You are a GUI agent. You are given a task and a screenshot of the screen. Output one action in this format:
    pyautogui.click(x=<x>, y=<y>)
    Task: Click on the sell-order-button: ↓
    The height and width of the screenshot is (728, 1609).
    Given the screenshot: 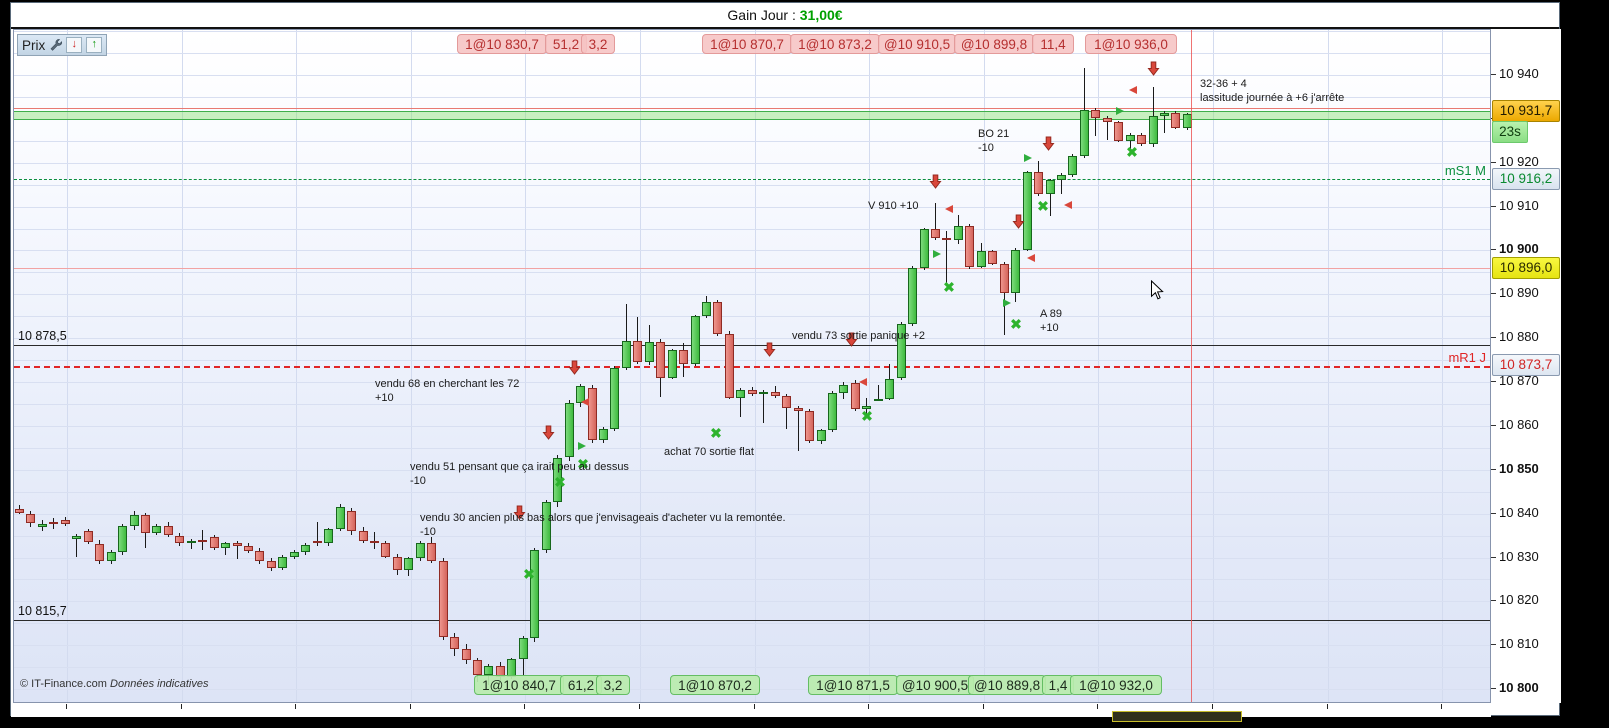 What is the action you would take?
    pyautogui.click(x=74, y=45)
    